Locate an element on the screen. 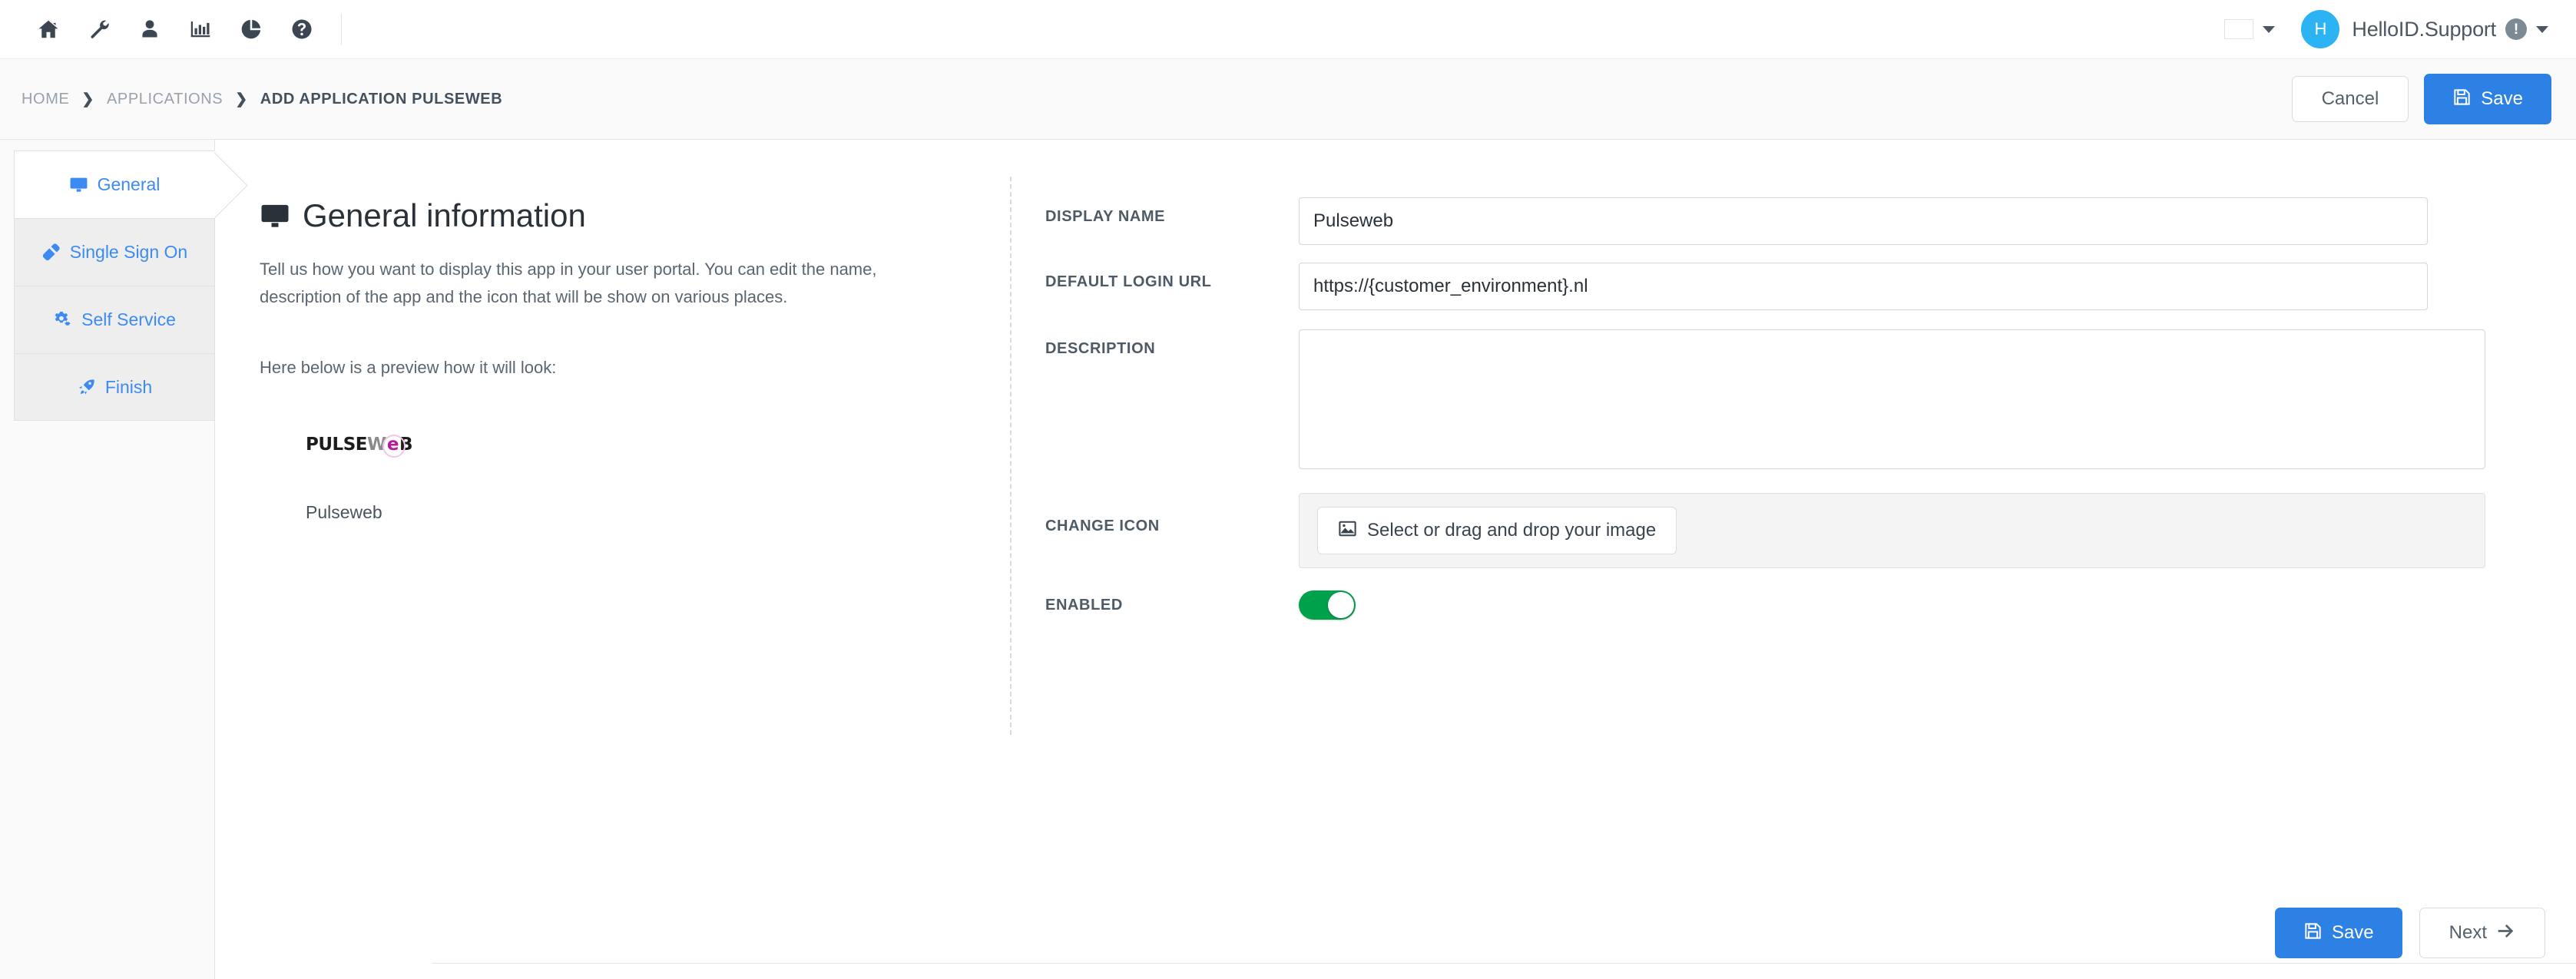  top-nav-divider is located at coordinates (341, 29).